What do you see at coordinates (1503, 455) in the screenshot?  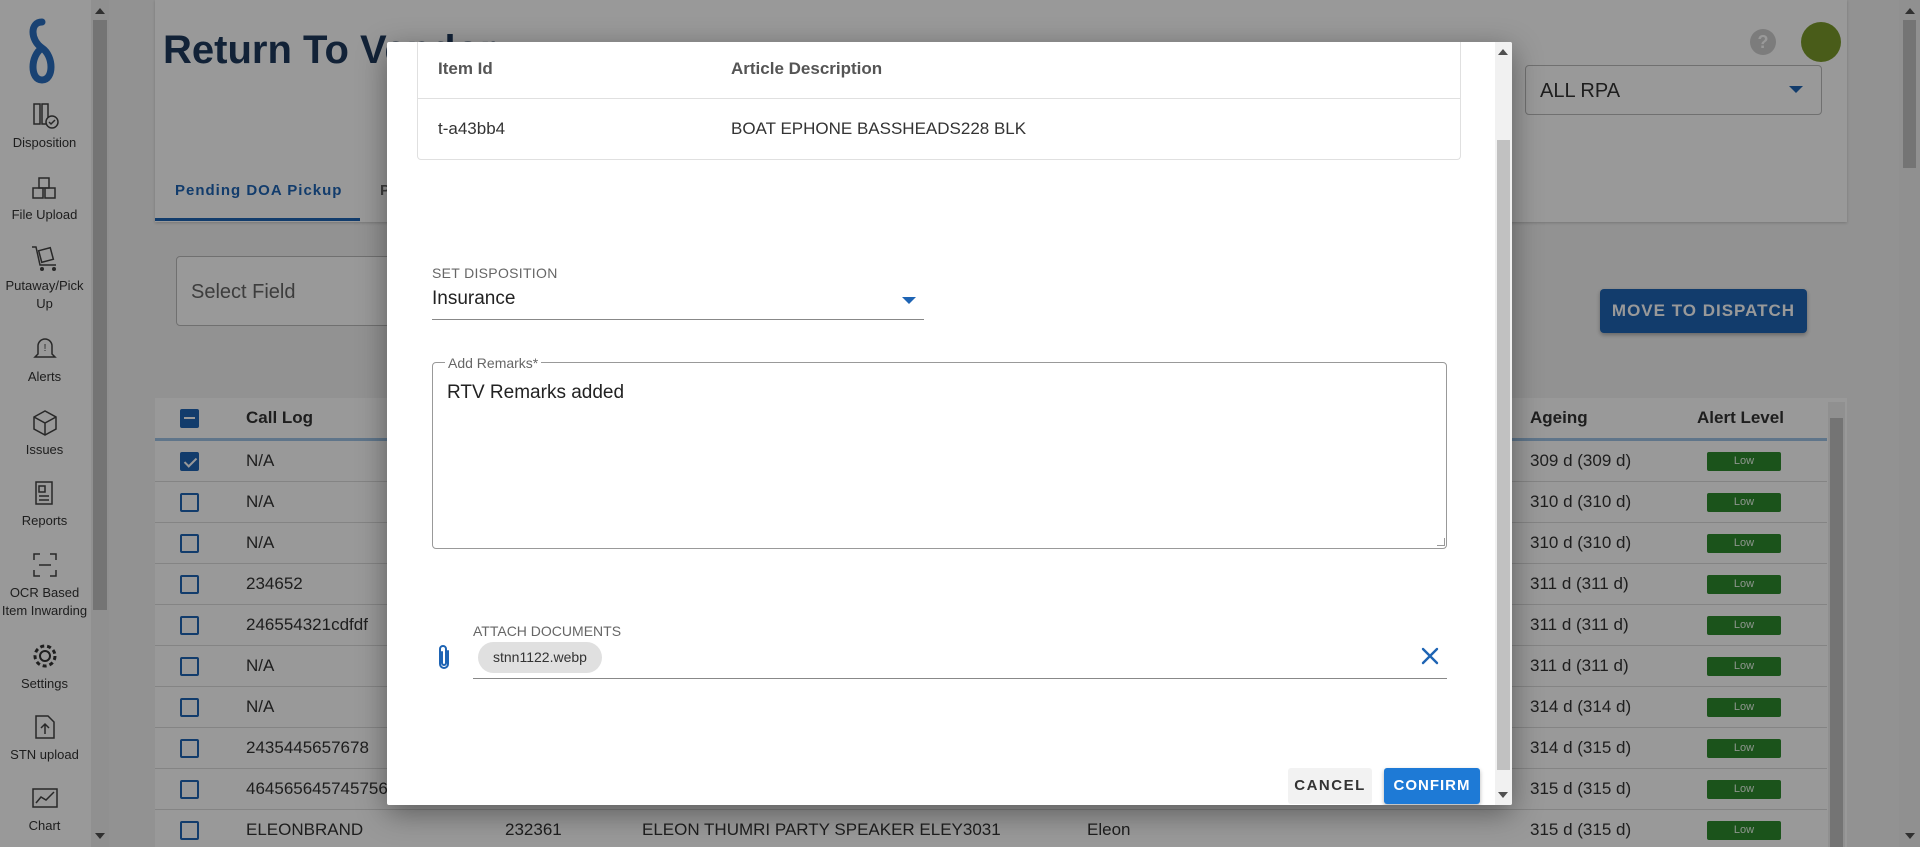 I see `scroll-thumb` at bounding box center [1503, 455].